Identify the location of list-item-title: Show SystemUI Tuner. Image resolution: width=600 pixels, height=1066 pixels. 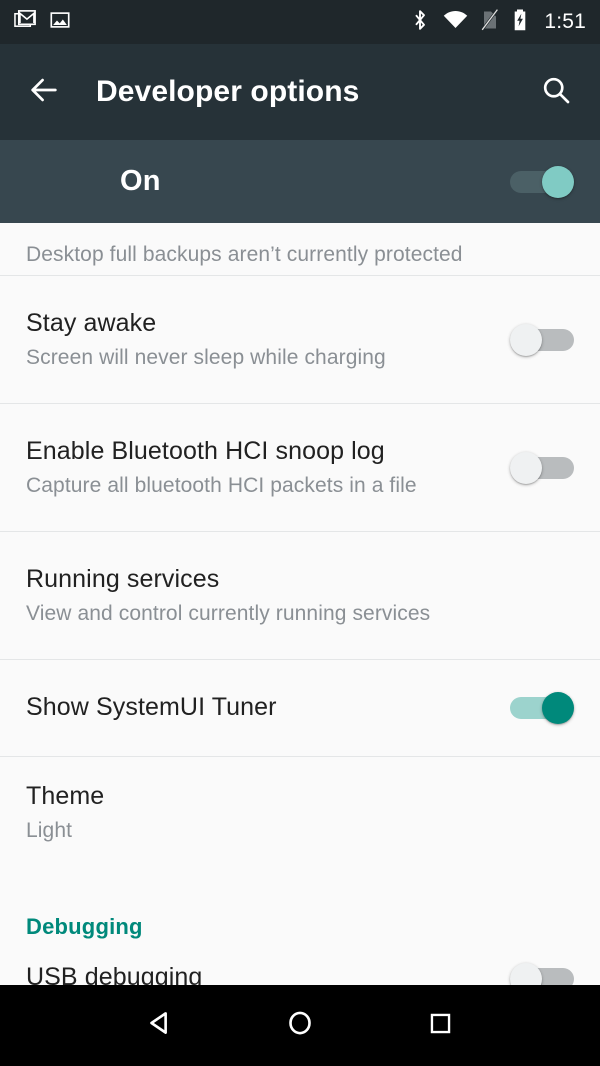
(151, 707).